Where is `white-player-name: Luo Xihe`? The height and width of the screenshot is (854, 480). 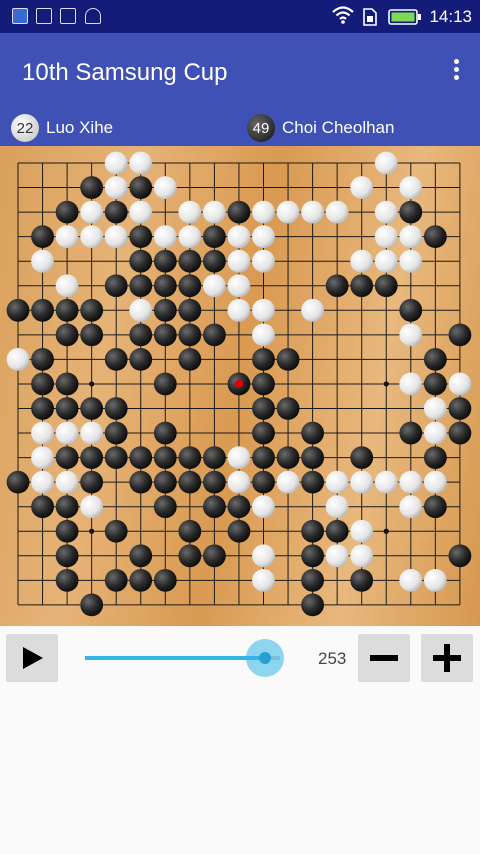
white-player-name: Luo Xihe is located at coordinates (80, 127).